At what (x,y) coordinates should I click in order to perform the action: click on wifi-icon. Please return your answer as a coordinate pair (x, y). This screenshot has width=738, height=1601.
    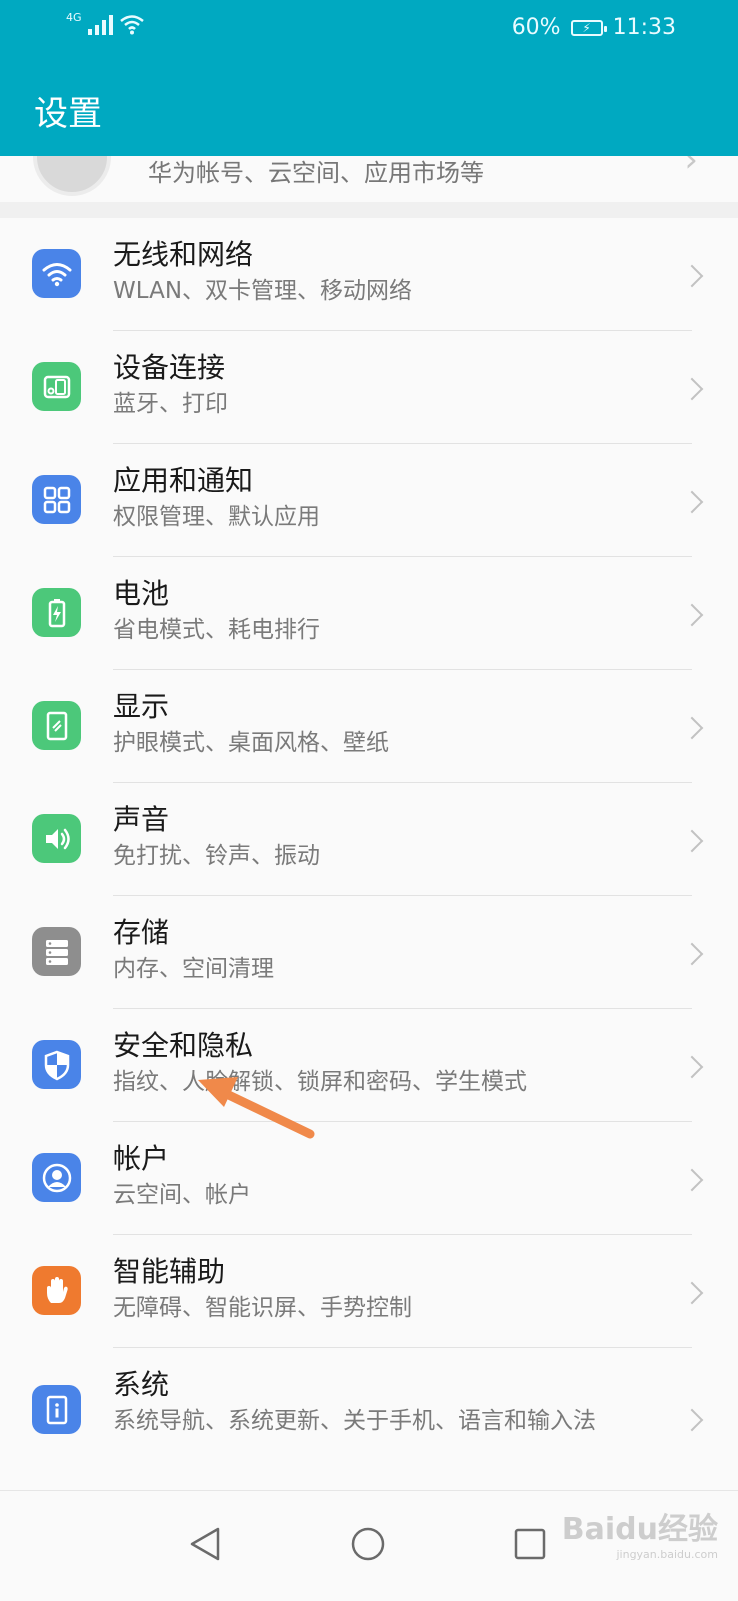
    Looking at the image, I should click on (56, 273).